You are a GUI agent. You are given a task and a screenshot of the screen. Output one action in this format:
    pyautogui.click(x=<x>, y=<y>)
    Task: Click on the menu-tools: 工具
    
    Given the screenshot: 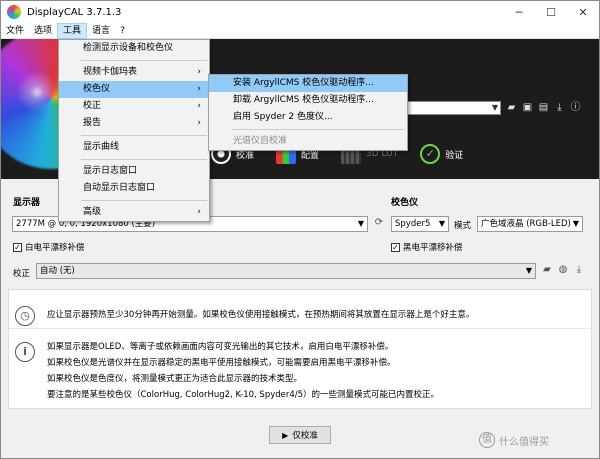 What is the action you would take?
    pyautogui.click(x=72, y=30)
    